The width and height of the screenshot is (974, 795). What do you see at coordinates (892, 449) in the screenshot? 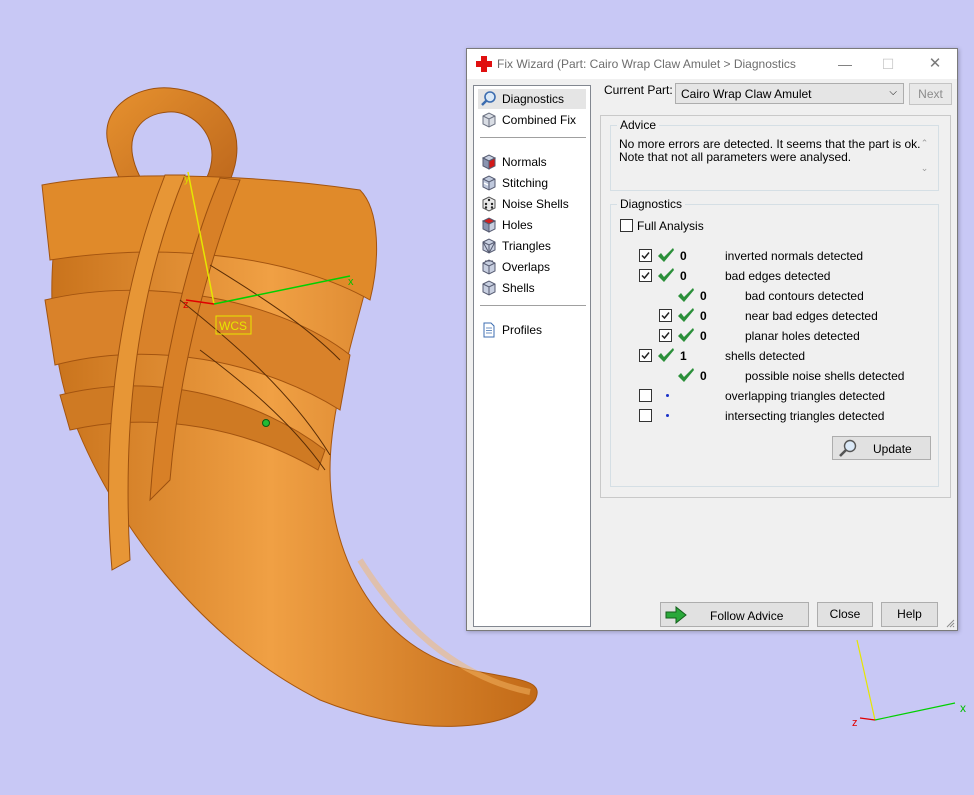
I see `update-label: Update` at bounding box center [892, 449].